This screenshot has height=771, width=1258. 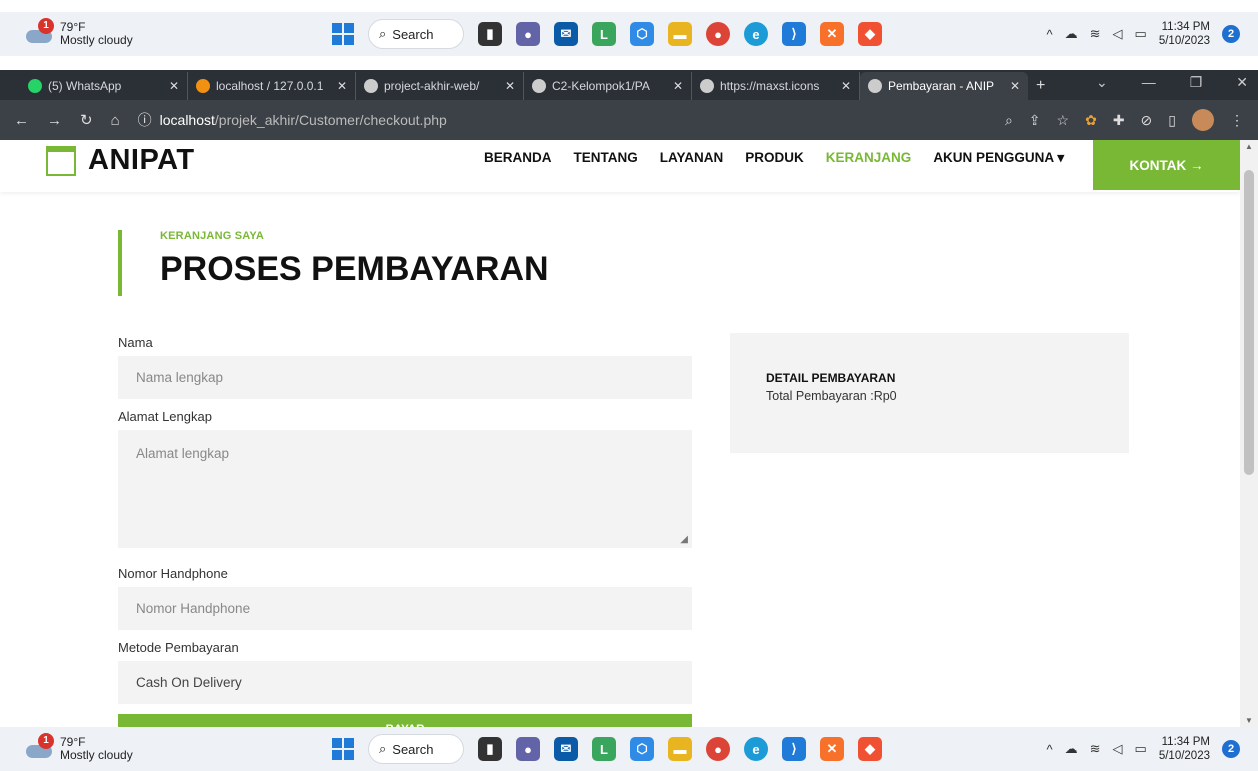 What do you see at coordinates (1166, 165) in the screenshot?
I see `kontak-button: KONTAK →` at bounding box center [1166, 165].